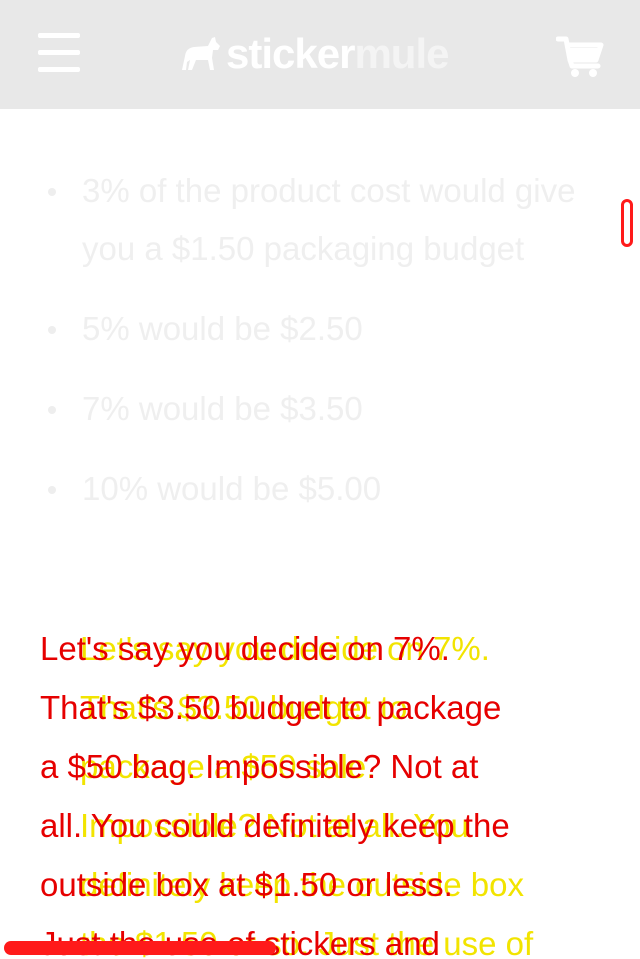  I want to click on top-nav-bar: stickermule, so click(320, 54).